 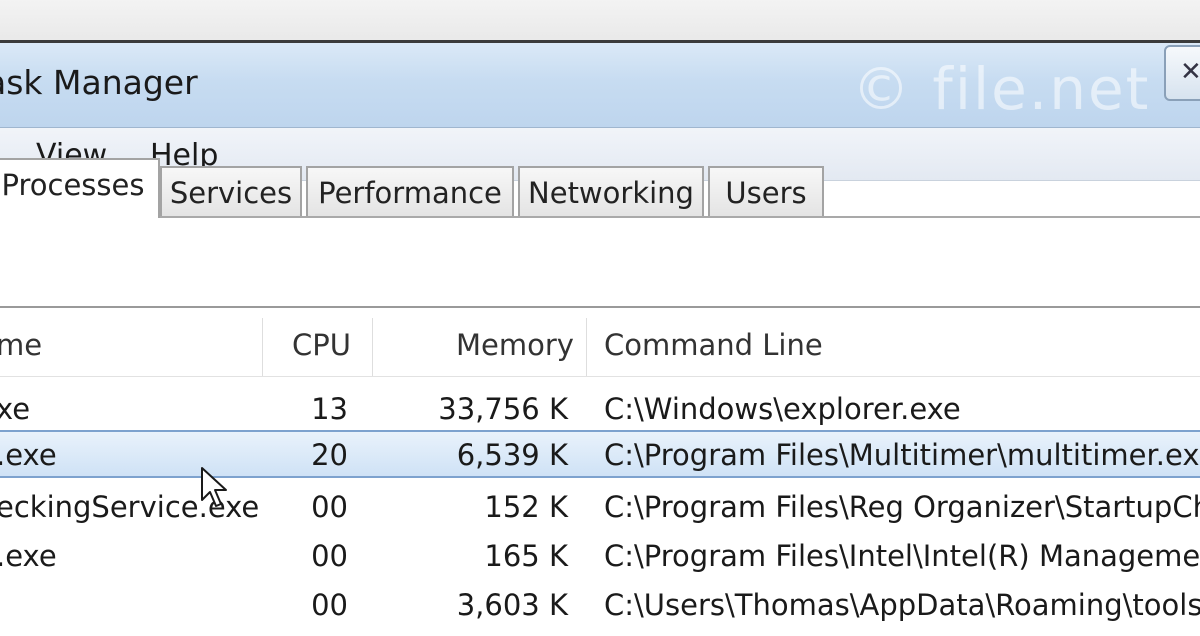 I want to click on tab-services-label: Services, so click(x=231, y=193).